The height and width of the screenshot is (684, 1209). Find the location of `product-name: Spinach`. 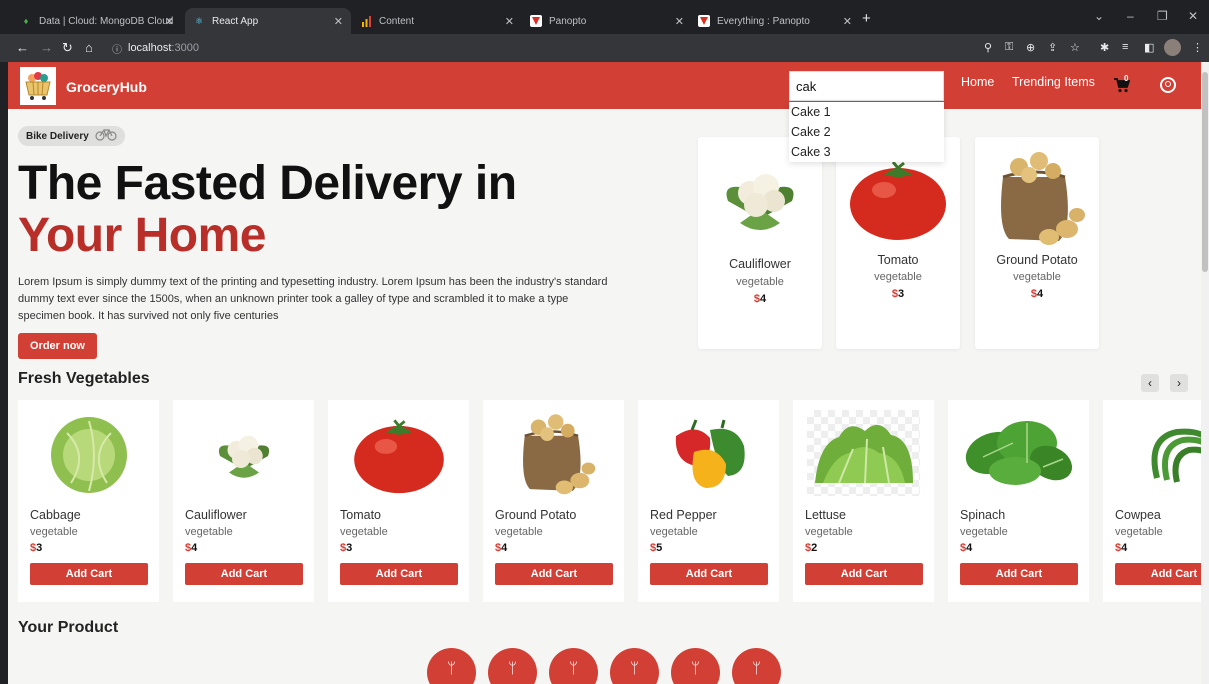

product-name: Spinach is located at coordinates (983, 515).